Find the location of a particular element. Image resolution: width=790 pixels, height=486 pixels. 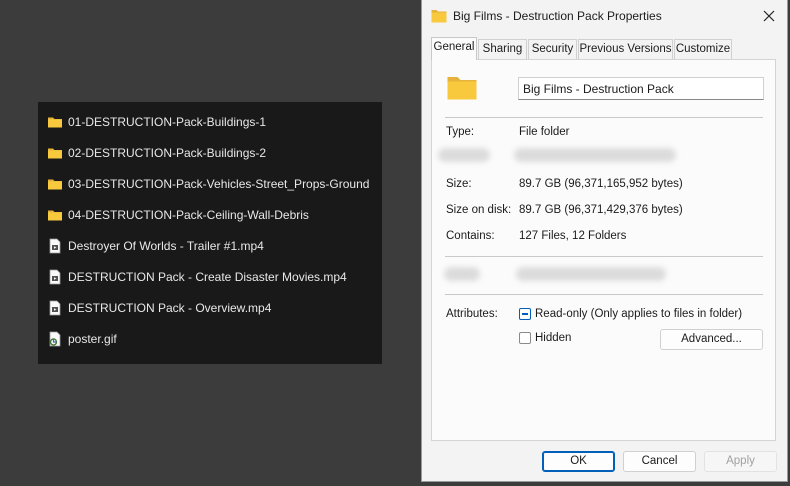

contains-label: Contains: is located at coordinates (470, 236).